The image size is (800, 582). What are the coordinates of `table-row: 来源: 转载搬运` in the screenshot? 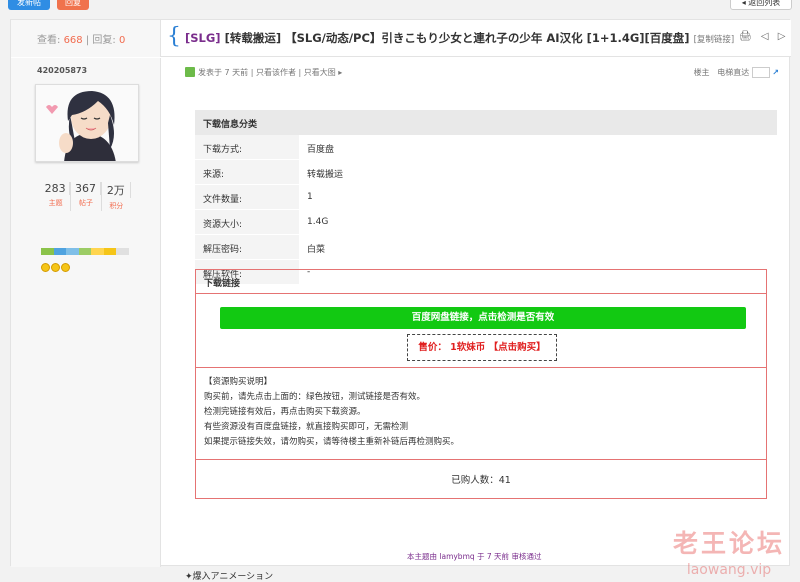 It's located at (486, 172).